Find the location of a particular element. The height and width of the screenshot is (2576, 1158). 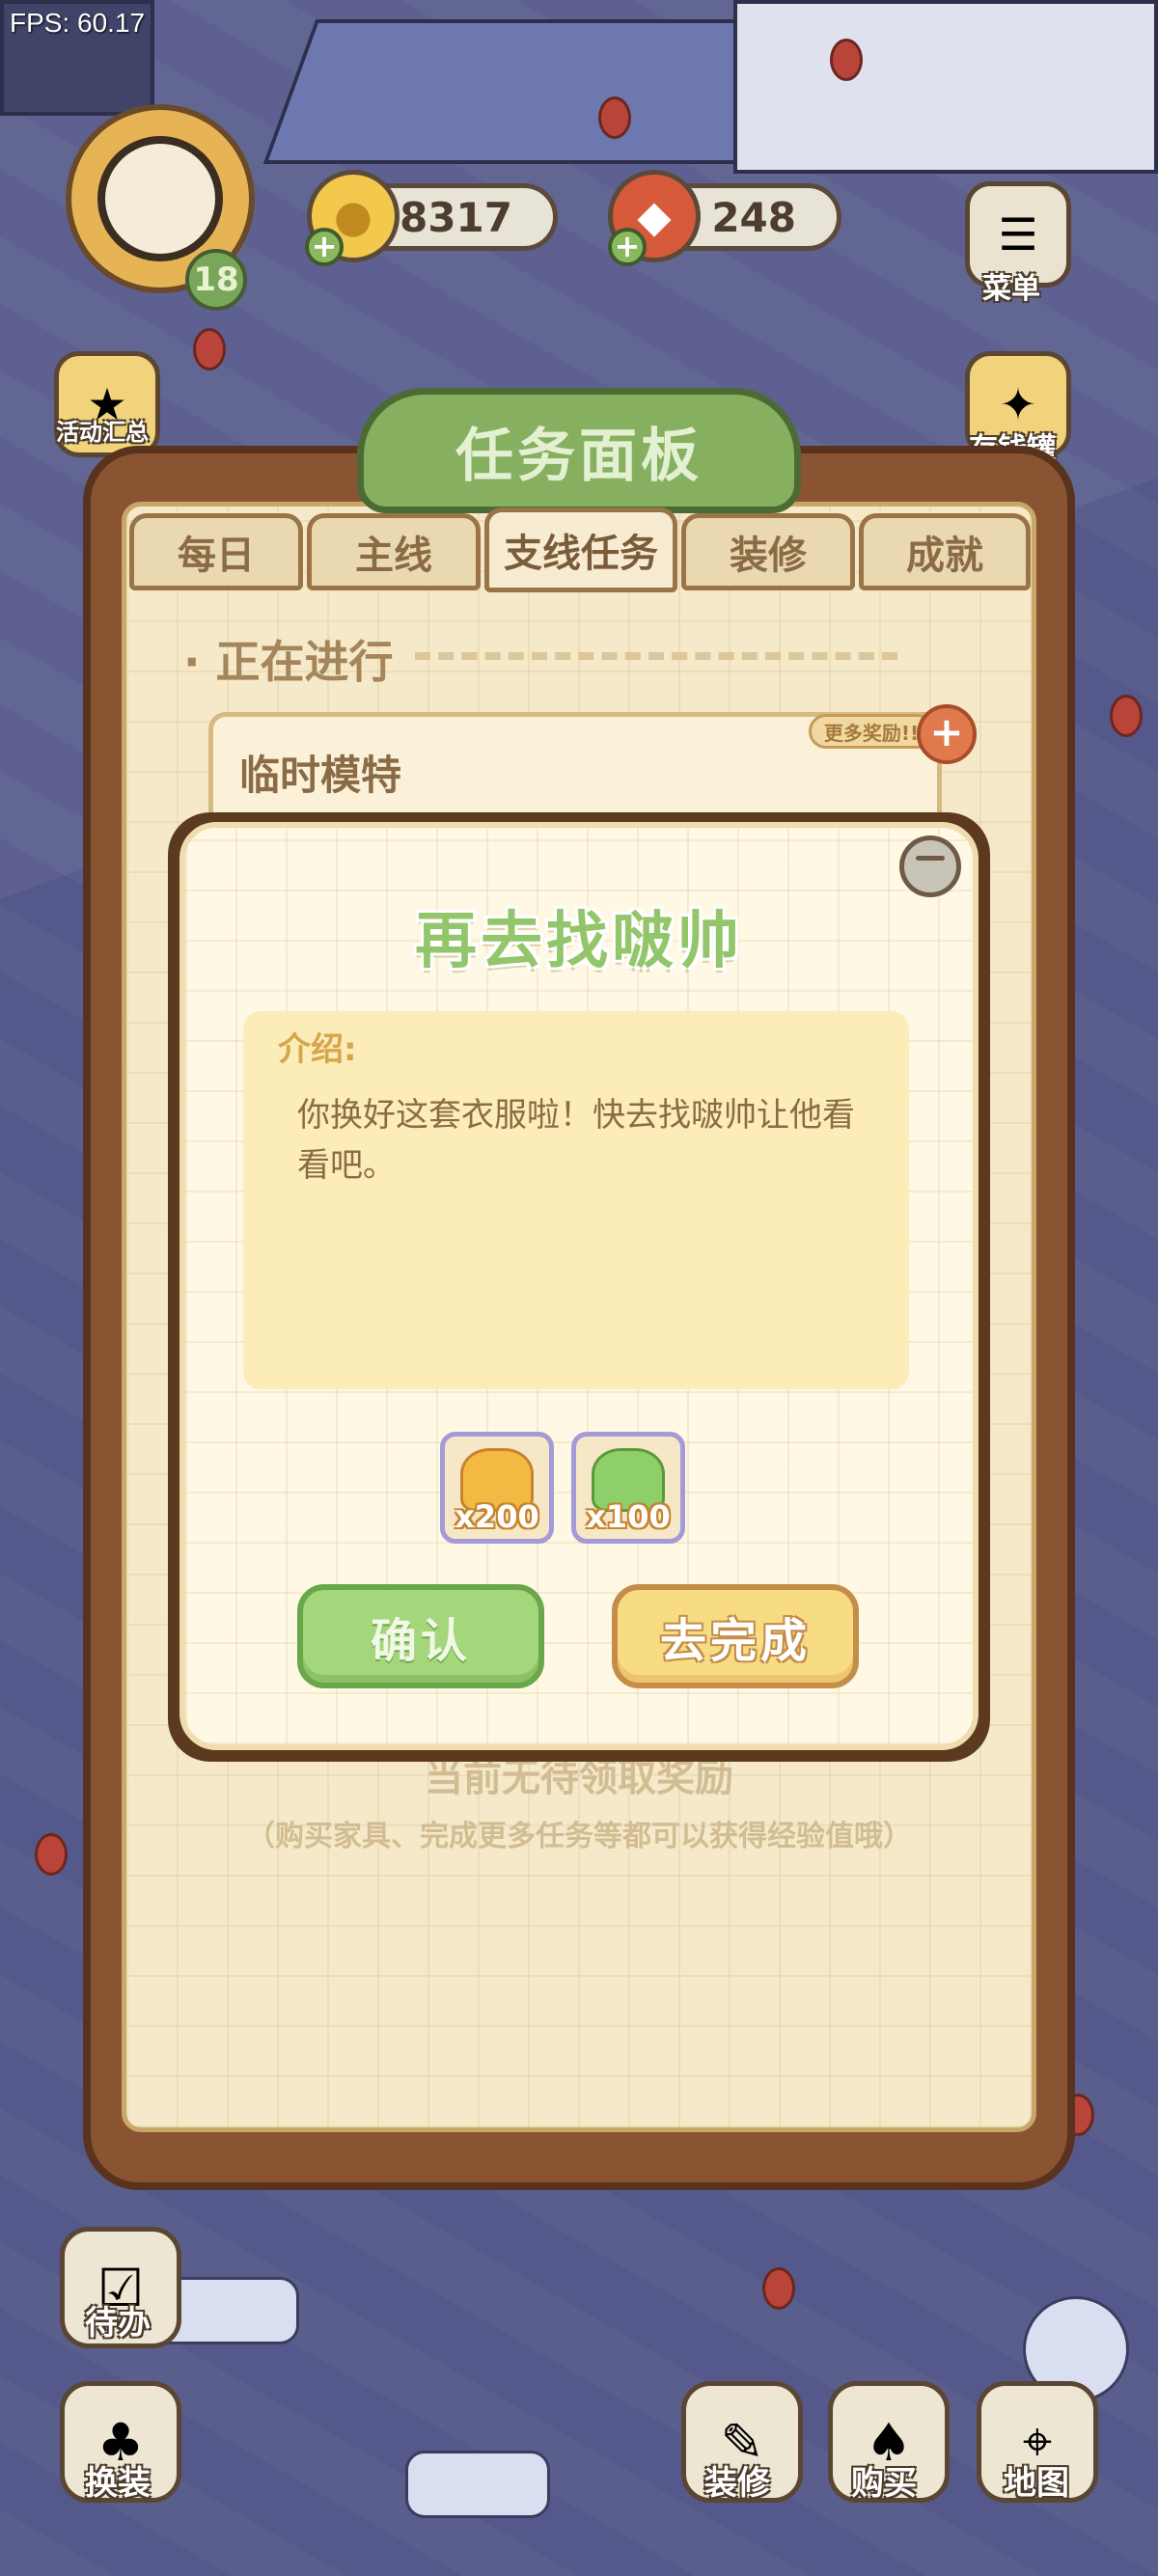

intro-label: 介绍: is located at coordinates (317, 1049).